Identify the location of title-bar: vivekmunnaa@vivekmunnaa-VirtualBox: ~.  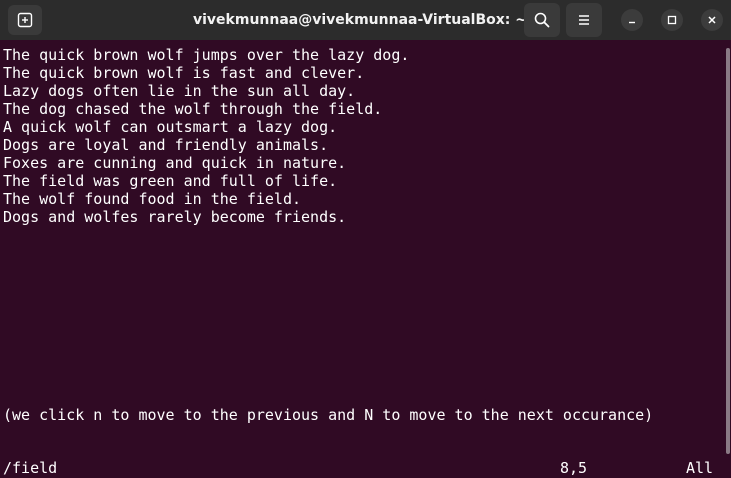
(365, 20).